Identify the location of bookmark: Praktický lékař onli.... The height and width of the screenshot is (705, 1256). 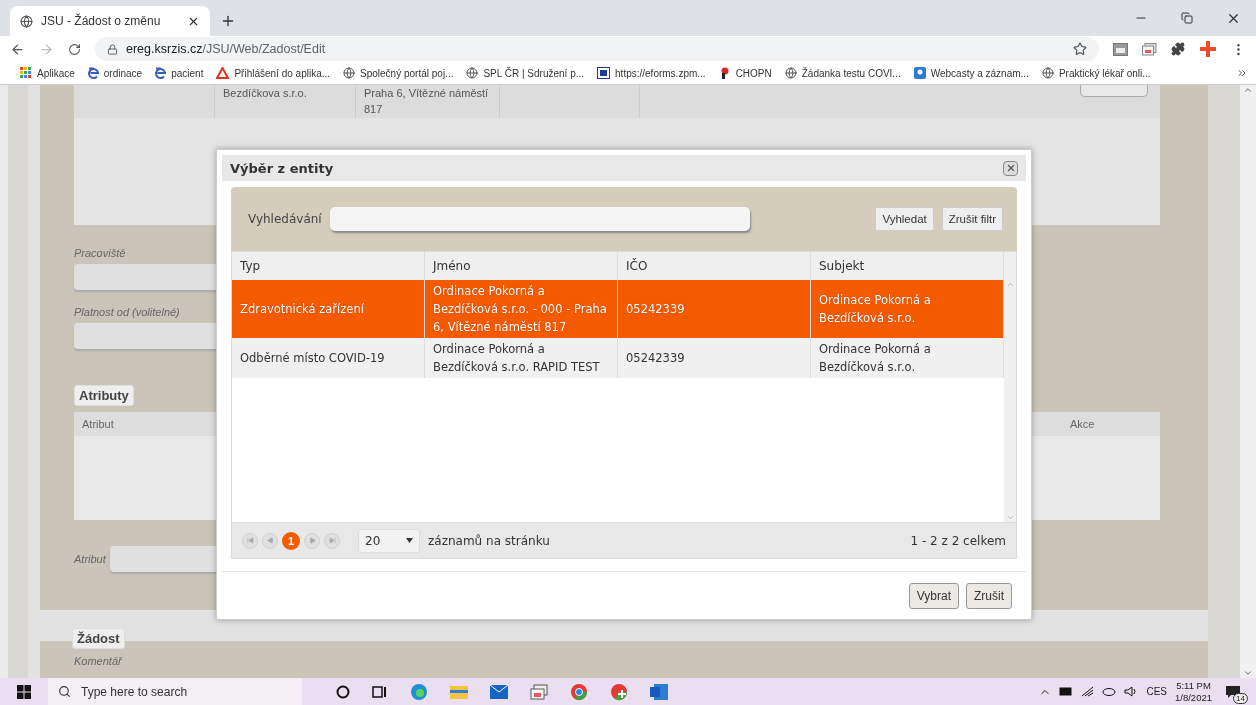
(1096, 73).